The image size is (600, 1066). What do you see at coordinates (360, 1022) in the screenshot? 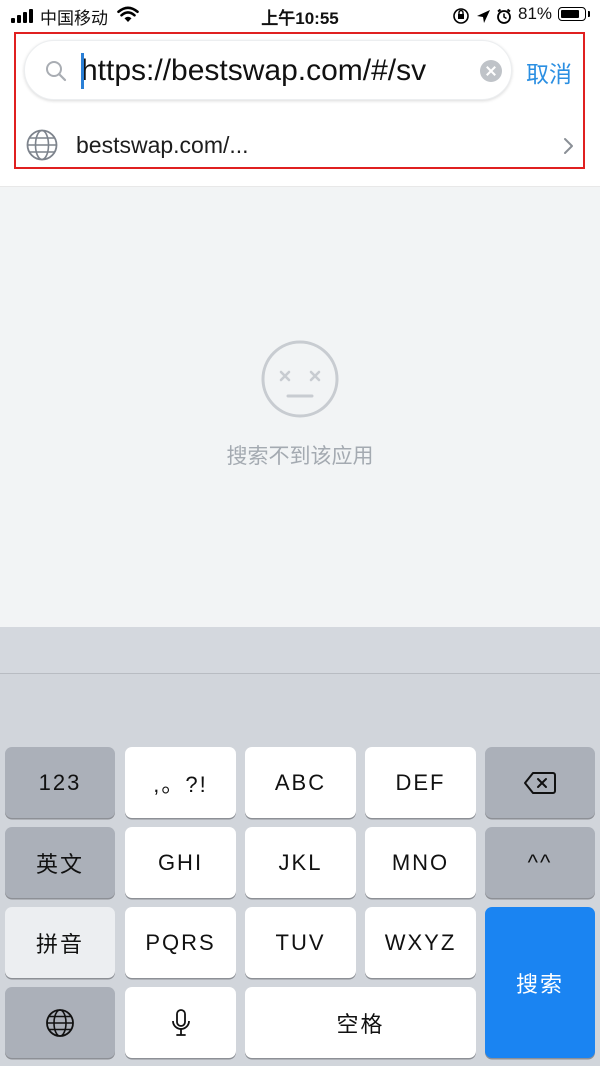
I see `space-key: 空格` at bounding box center [360, 1022].